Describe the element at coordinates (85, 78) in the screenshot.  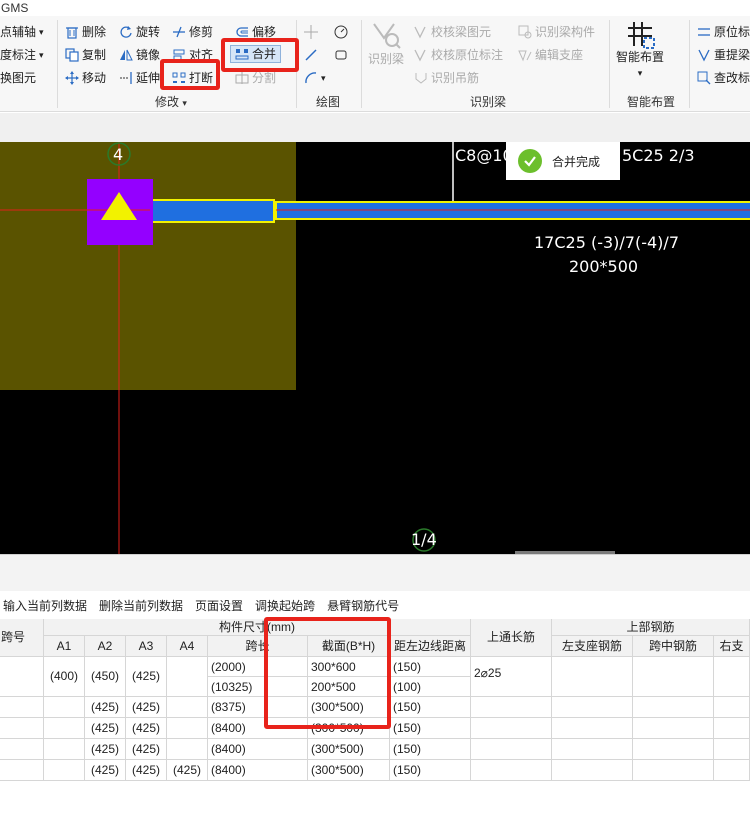
I see `move-button: 移动` at that location.